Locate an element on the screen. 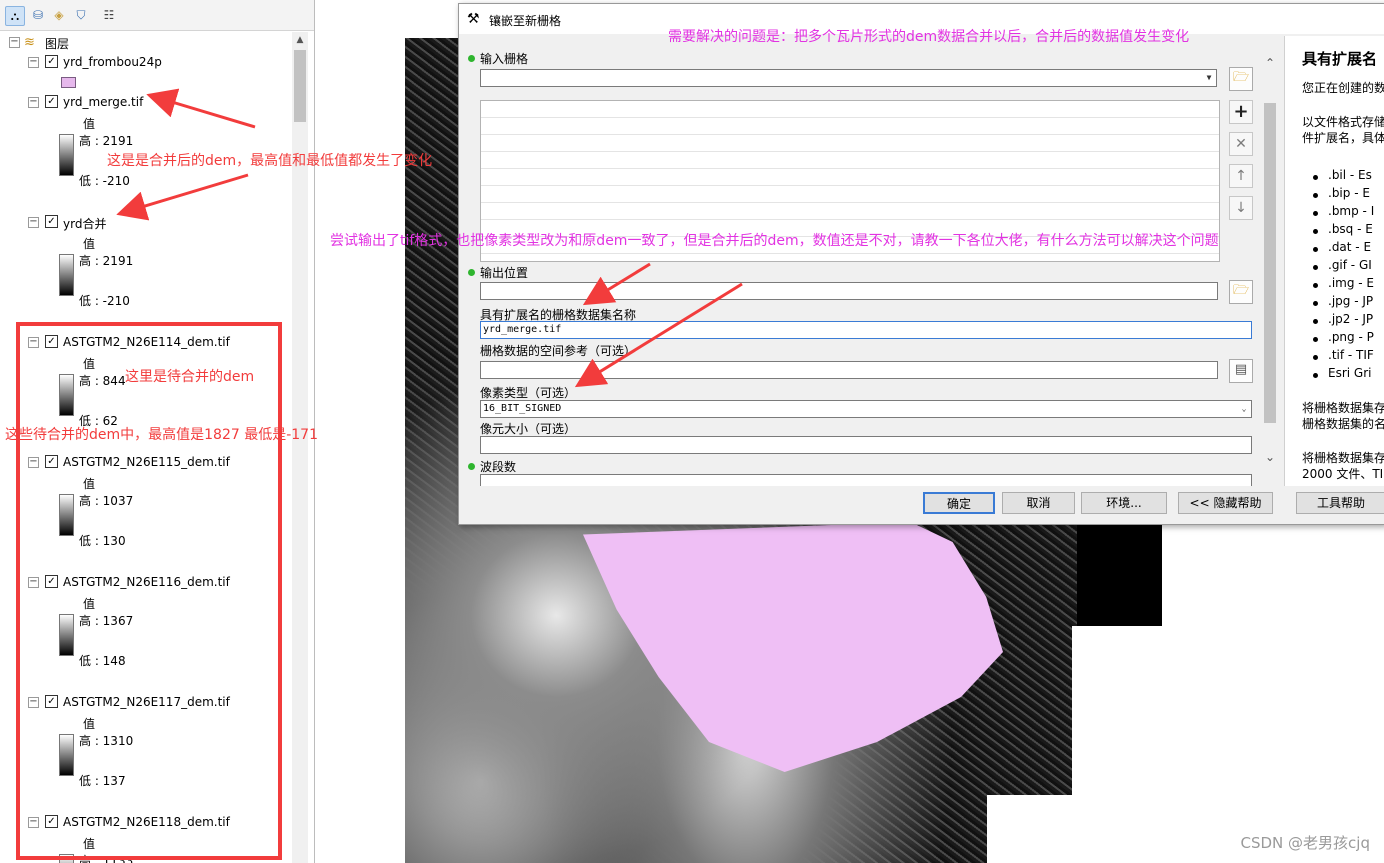 The height and width of the screenshot is (863, 1384). scroll-down-arrow-icon: ⌄ is located at coordinates (1270, 457).